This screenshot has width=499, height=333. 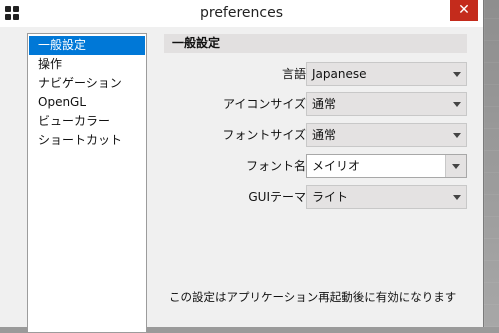 What do you see at coordinates (87, 140) in the screenshot?
I see `sidebar-item-shortcuts: ショートカット` at bounding box center [87, 140].